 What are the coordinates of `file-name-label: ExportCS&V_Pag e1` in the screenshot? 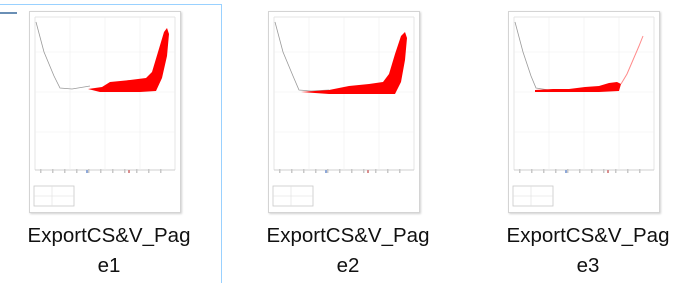 It's located at (109, 250).